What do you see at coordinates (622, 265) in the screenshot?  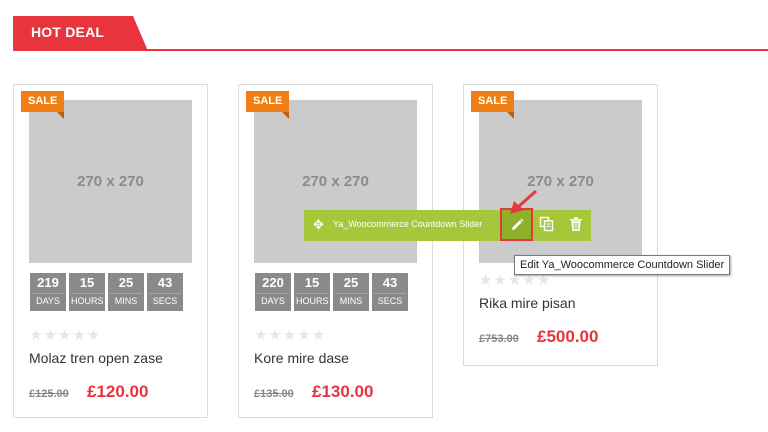 I see `edit-tooltip: Edit Ya_Woocommerce Countdown Slider` at bounding box center [622, 265].